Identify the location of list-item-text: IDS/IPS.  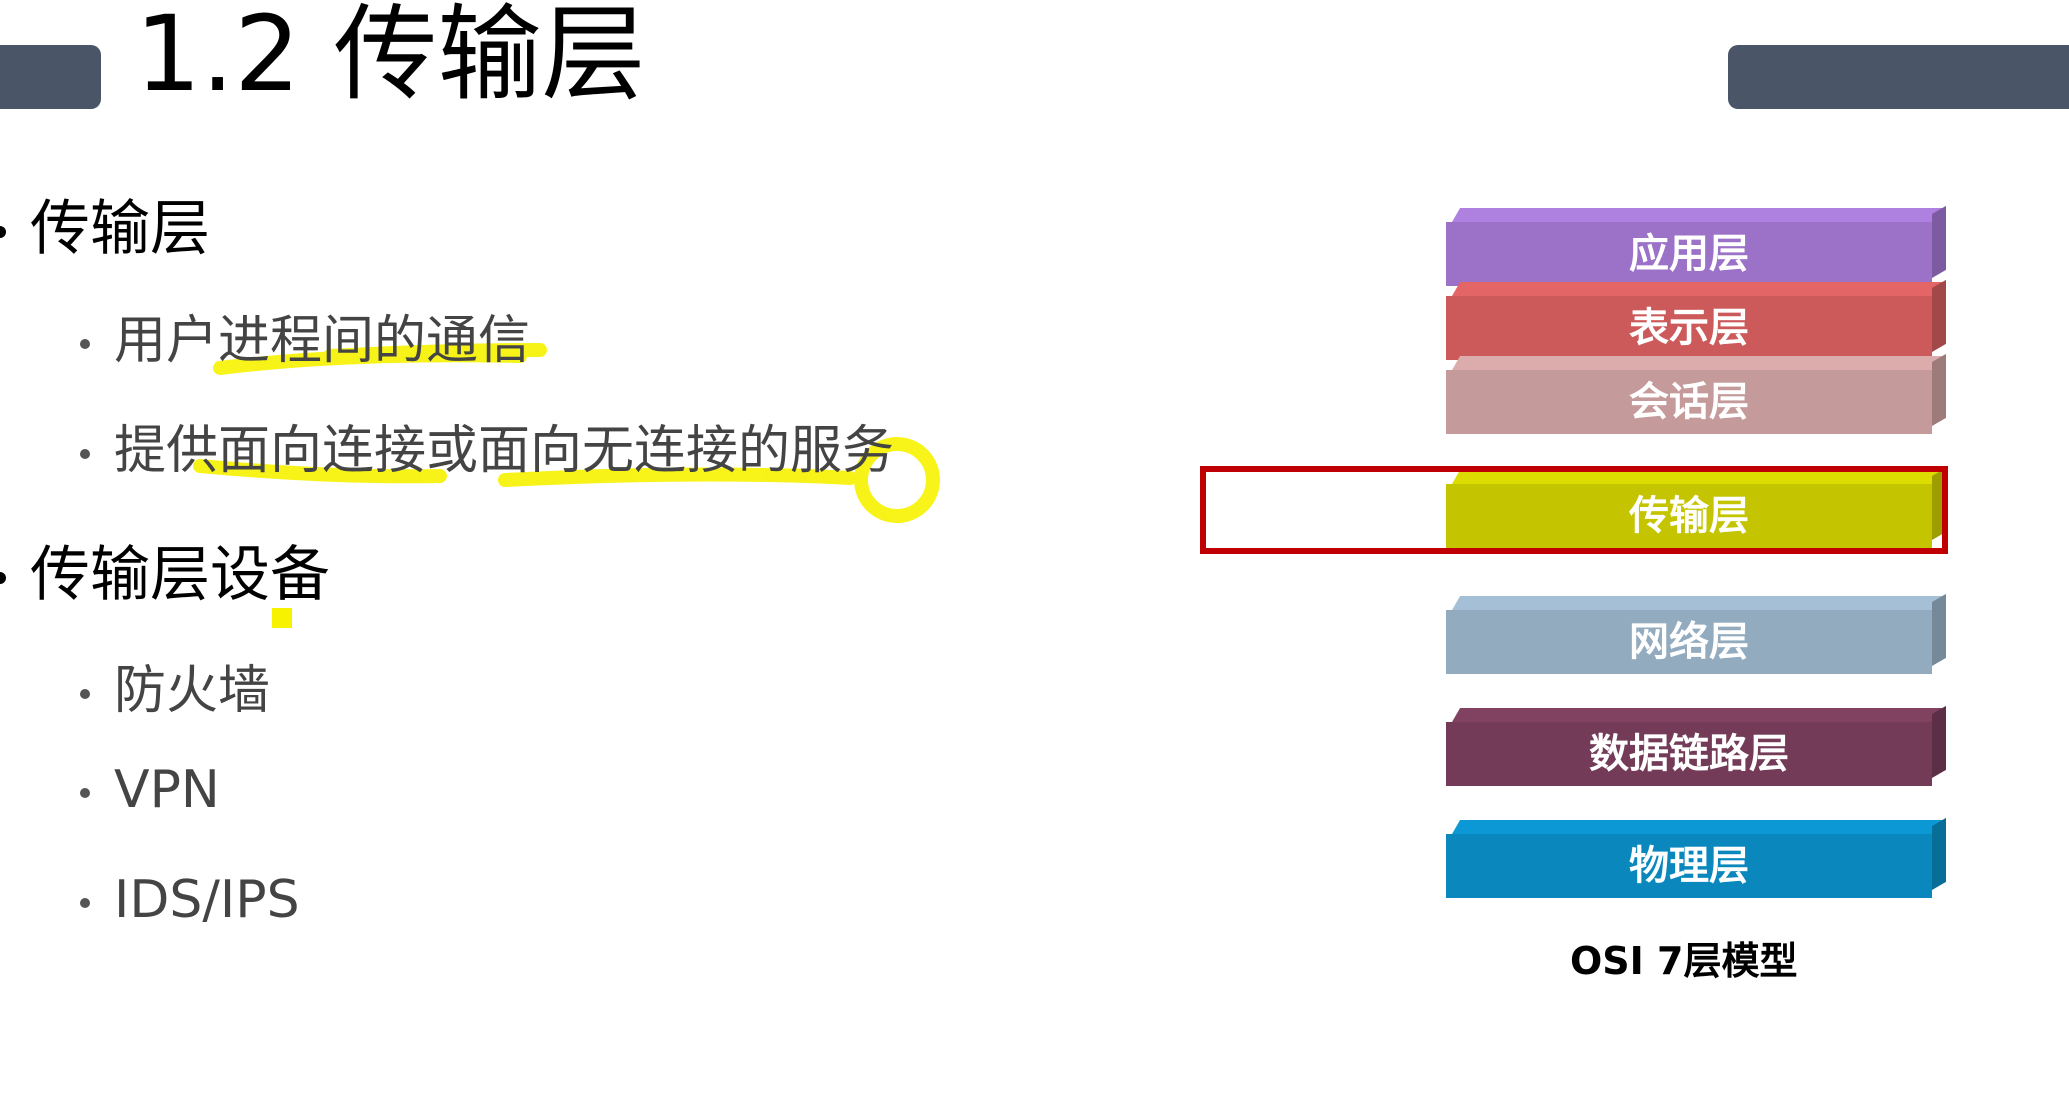
(207, 900).